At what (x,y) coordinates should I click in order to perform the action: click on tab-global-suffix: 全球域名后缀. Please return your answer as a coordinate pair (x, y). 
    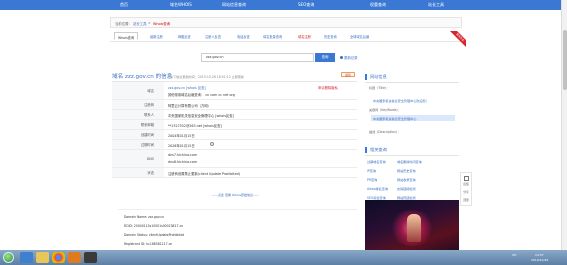
    Looking at the image, I should click on (359, 36).